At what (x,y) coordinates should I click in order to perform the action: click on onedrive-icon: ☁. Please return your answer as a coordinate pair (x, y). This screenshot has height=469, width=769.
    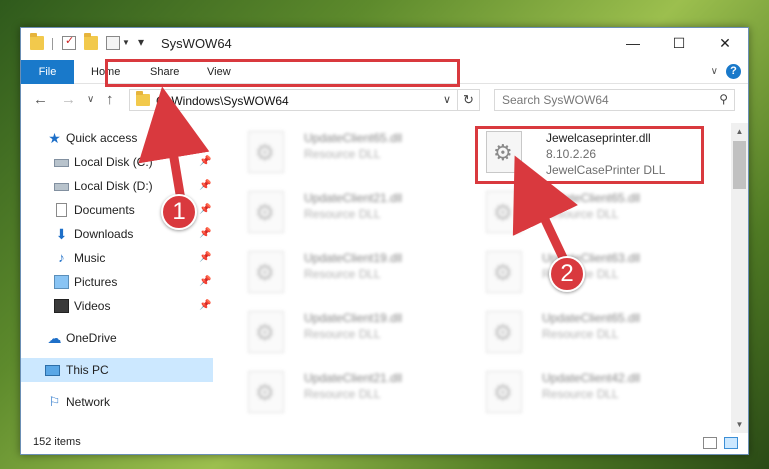
    Looking at the image, I should click on (54, 338).